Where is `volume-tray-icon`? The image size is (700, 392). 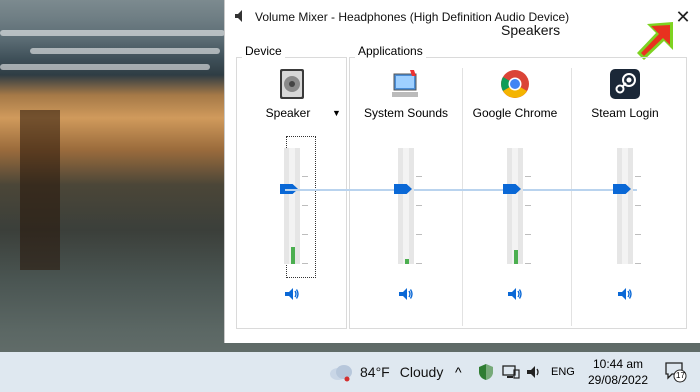 volume-tray-icon is located at coordinates (534, 372).